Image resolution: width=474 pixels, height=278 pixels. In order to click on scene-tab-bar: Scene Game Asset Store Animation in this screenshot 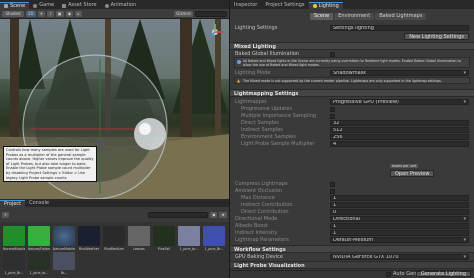, I will do `click(114, 4)`.